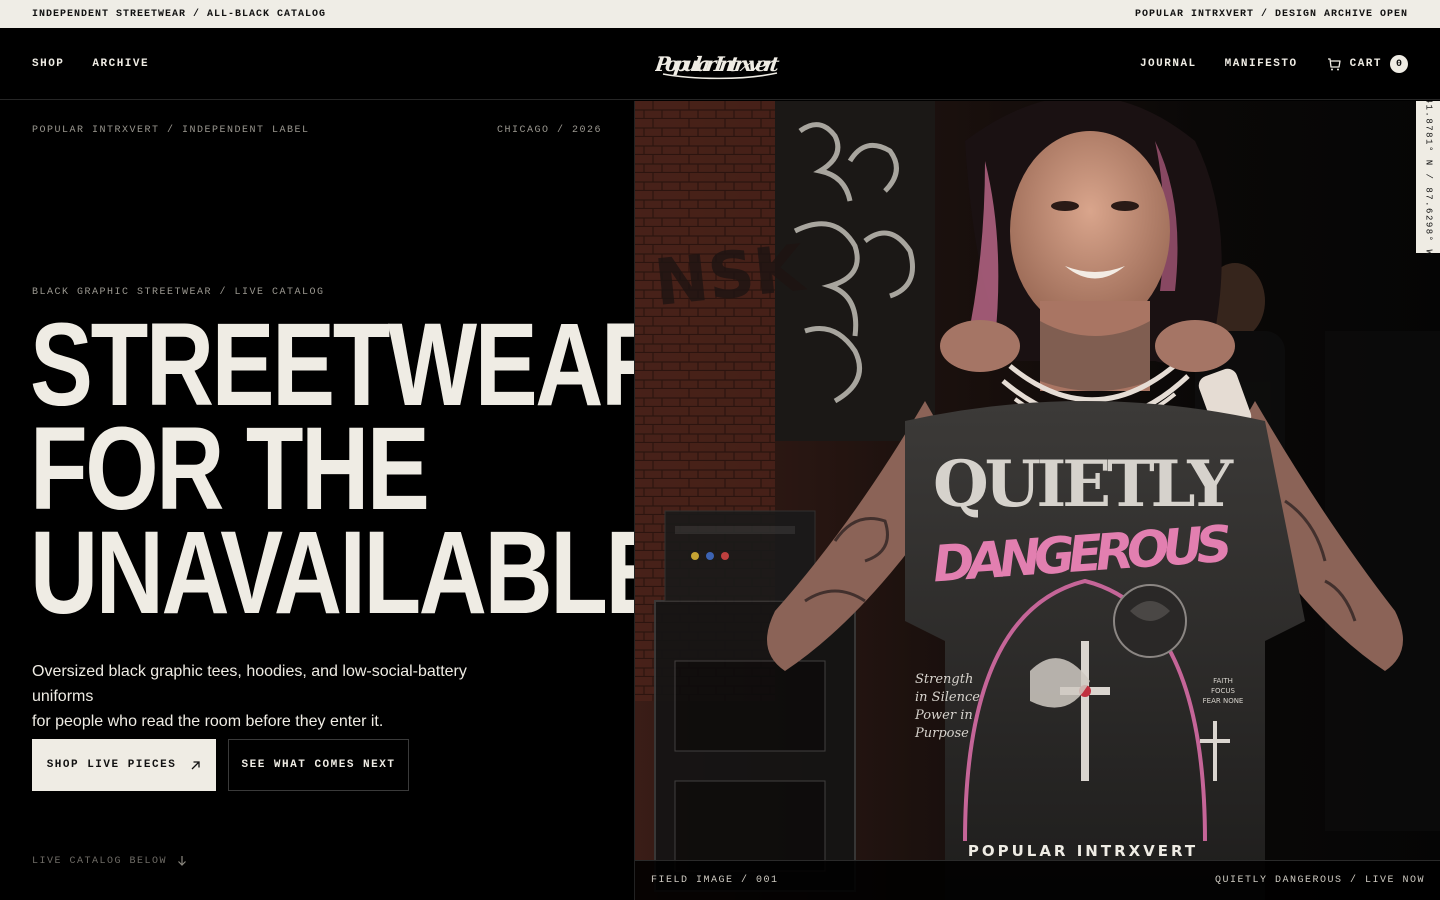 The width and height of the screenshot is (1440, 900). I want to click on tee-print-quietly: QUIETLY, so click(1083, 484).